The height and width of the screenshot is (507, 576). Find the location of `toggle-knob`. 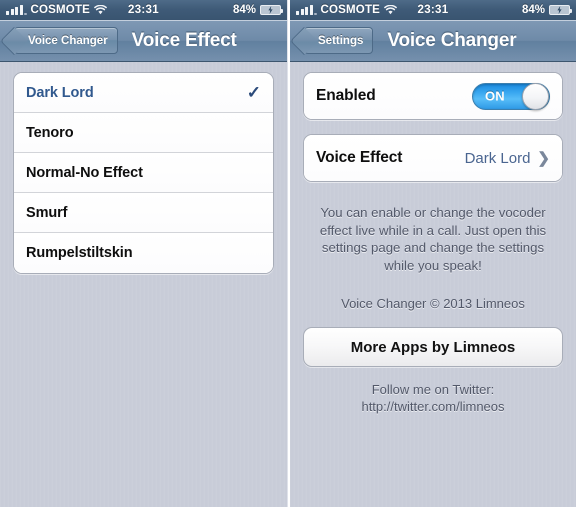

toggle-knob is located at coordinates (535, 96).